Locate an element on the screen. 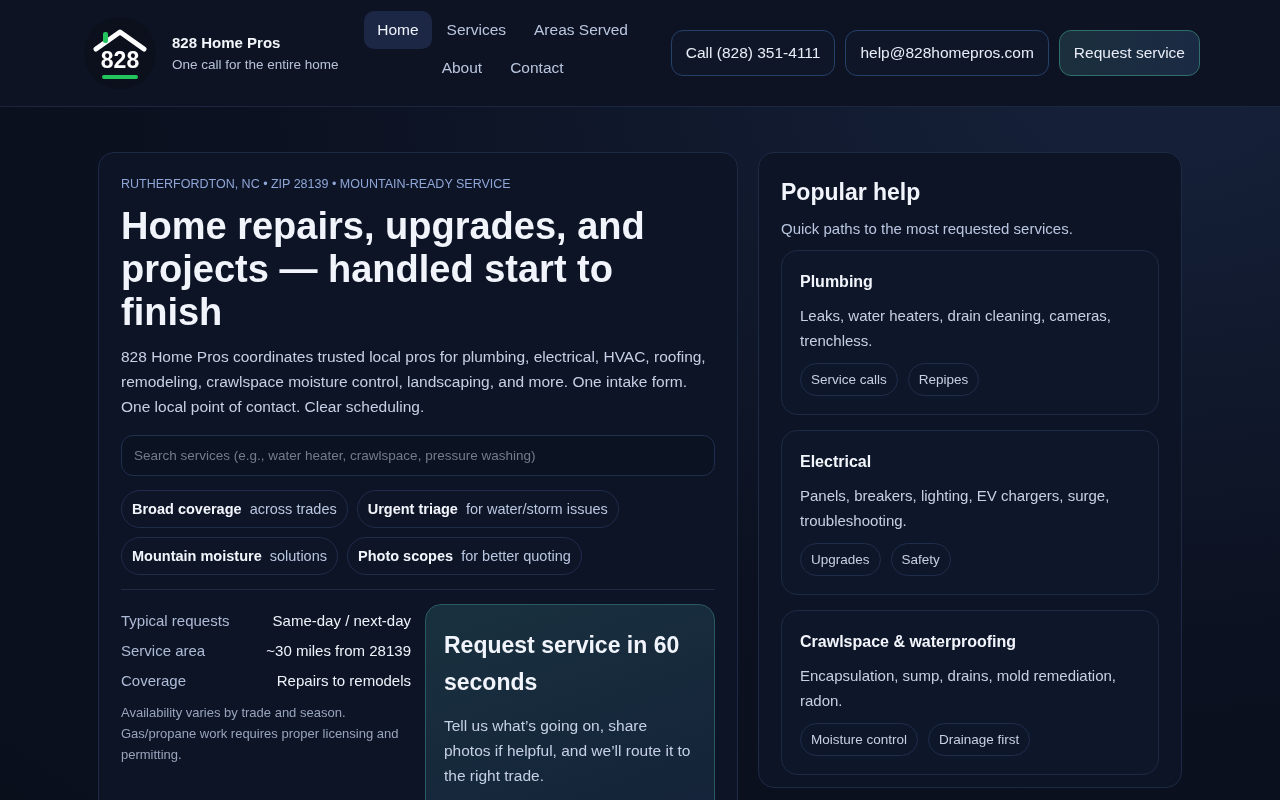 The width and height of the screenshot is (1280, 800). logo-text: 828 is located at coordinates (120, 59).